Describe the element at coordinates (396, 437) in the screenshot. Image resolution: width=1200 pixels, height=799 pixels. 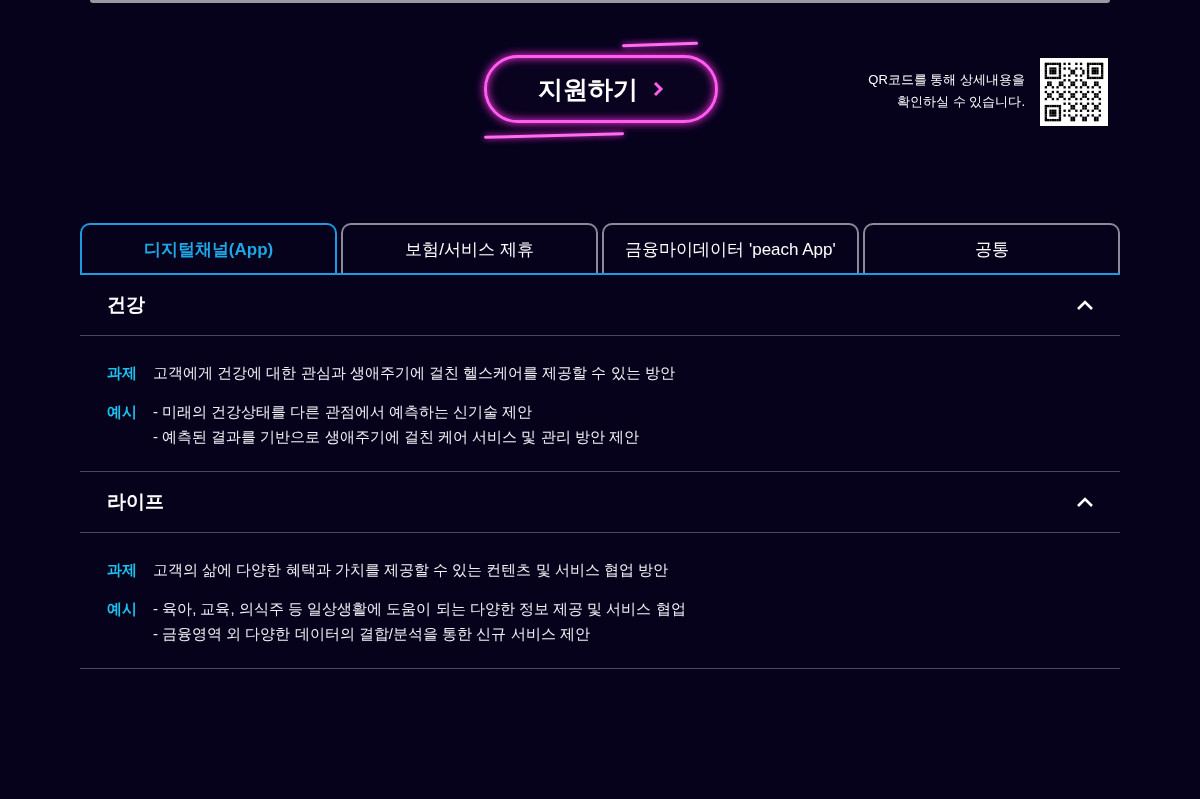
I see `description-text: - 예측된 결과를 기반으로 생애주기에 걸친 케어 서비스 및 관리 방안 제안` at that location.